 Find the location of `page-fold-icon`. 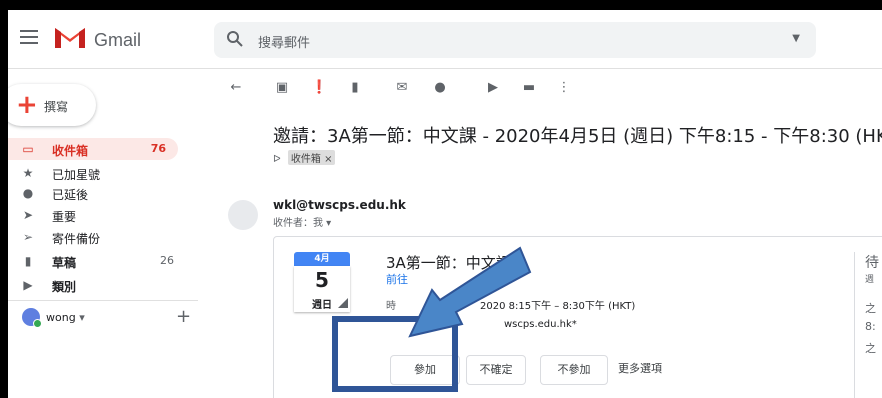

page-fold-icon is located at coordinates (343, 303).